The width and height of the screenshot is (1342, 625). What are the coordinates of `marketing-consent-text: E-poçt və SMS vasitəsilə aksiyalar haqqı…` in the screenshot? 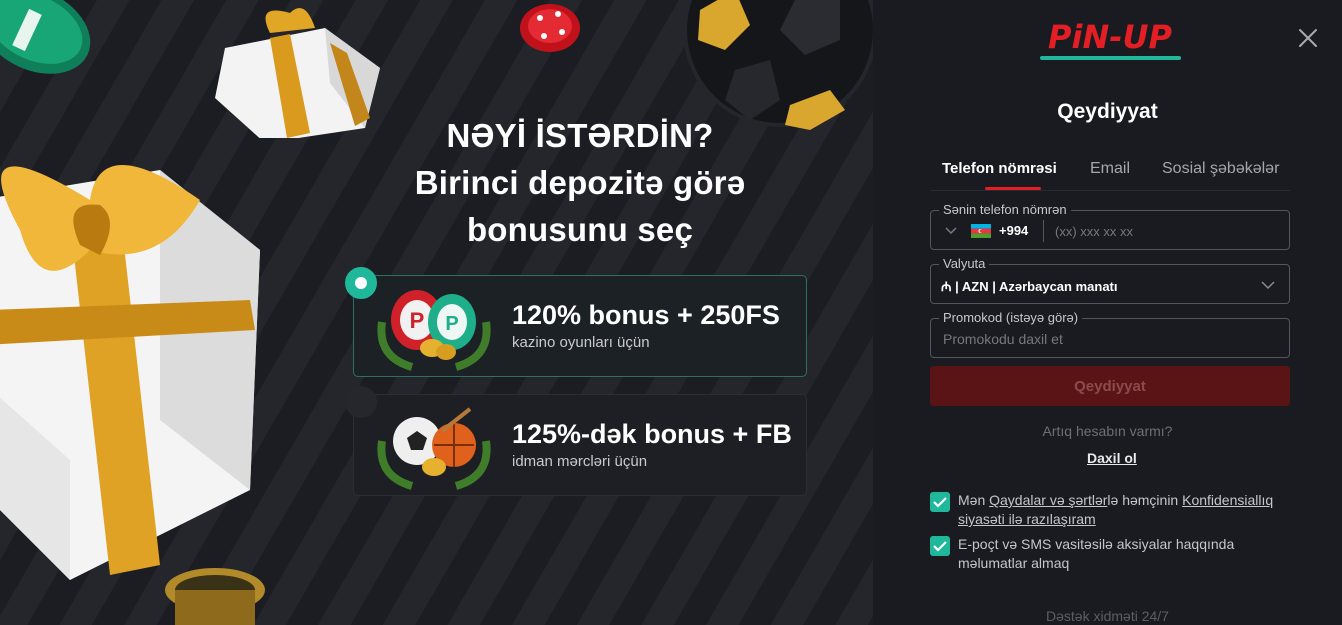 It's located at (1096, 553).